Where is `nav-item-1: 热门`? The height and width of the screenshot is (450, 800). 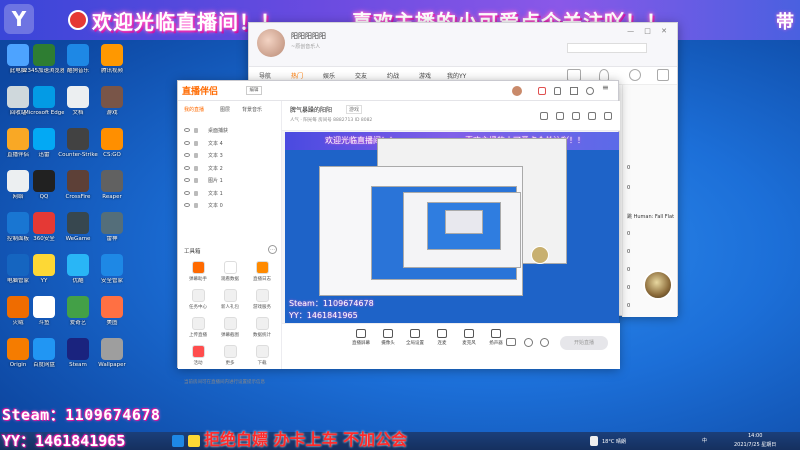
nav-item-1: 热门 is located at coordinates (297, 75).